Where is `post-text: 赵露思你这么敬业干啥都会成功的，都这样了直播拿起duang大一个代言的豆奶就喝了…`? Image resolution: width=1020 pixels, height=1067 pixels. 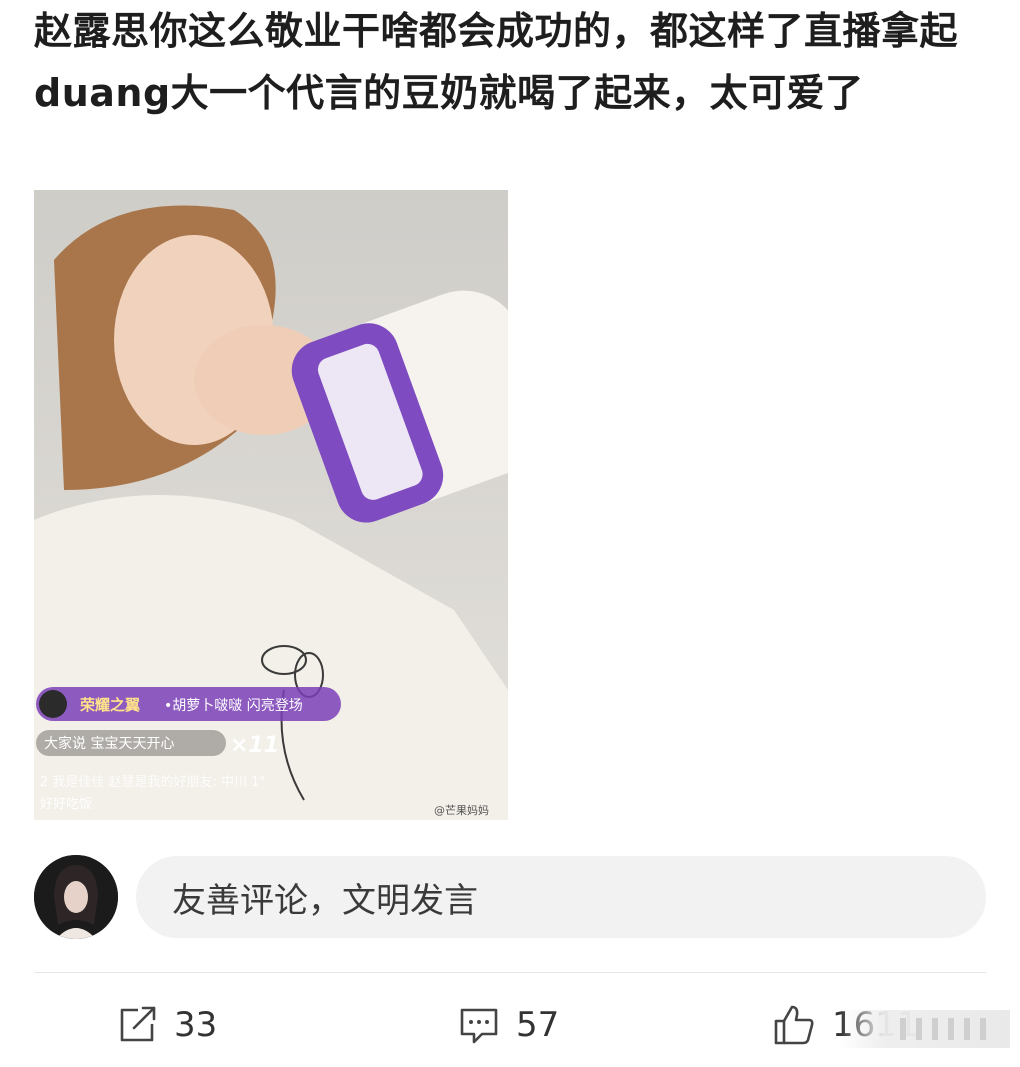 post-text: 赵露思你这么敬业干啥都会成功的，都这样了直播拿起duang大一个代言的豆奶就喝了… is located at coordinates (496, 62).